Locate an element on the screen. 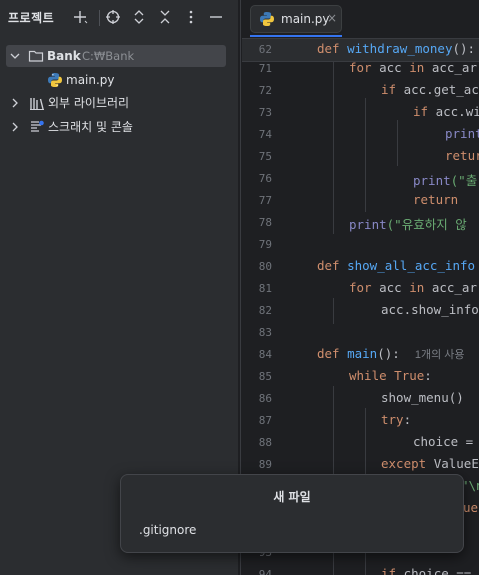 The image size is (479, 575). code-line: def show_all_acc_info is located at coordinates (396, 265).